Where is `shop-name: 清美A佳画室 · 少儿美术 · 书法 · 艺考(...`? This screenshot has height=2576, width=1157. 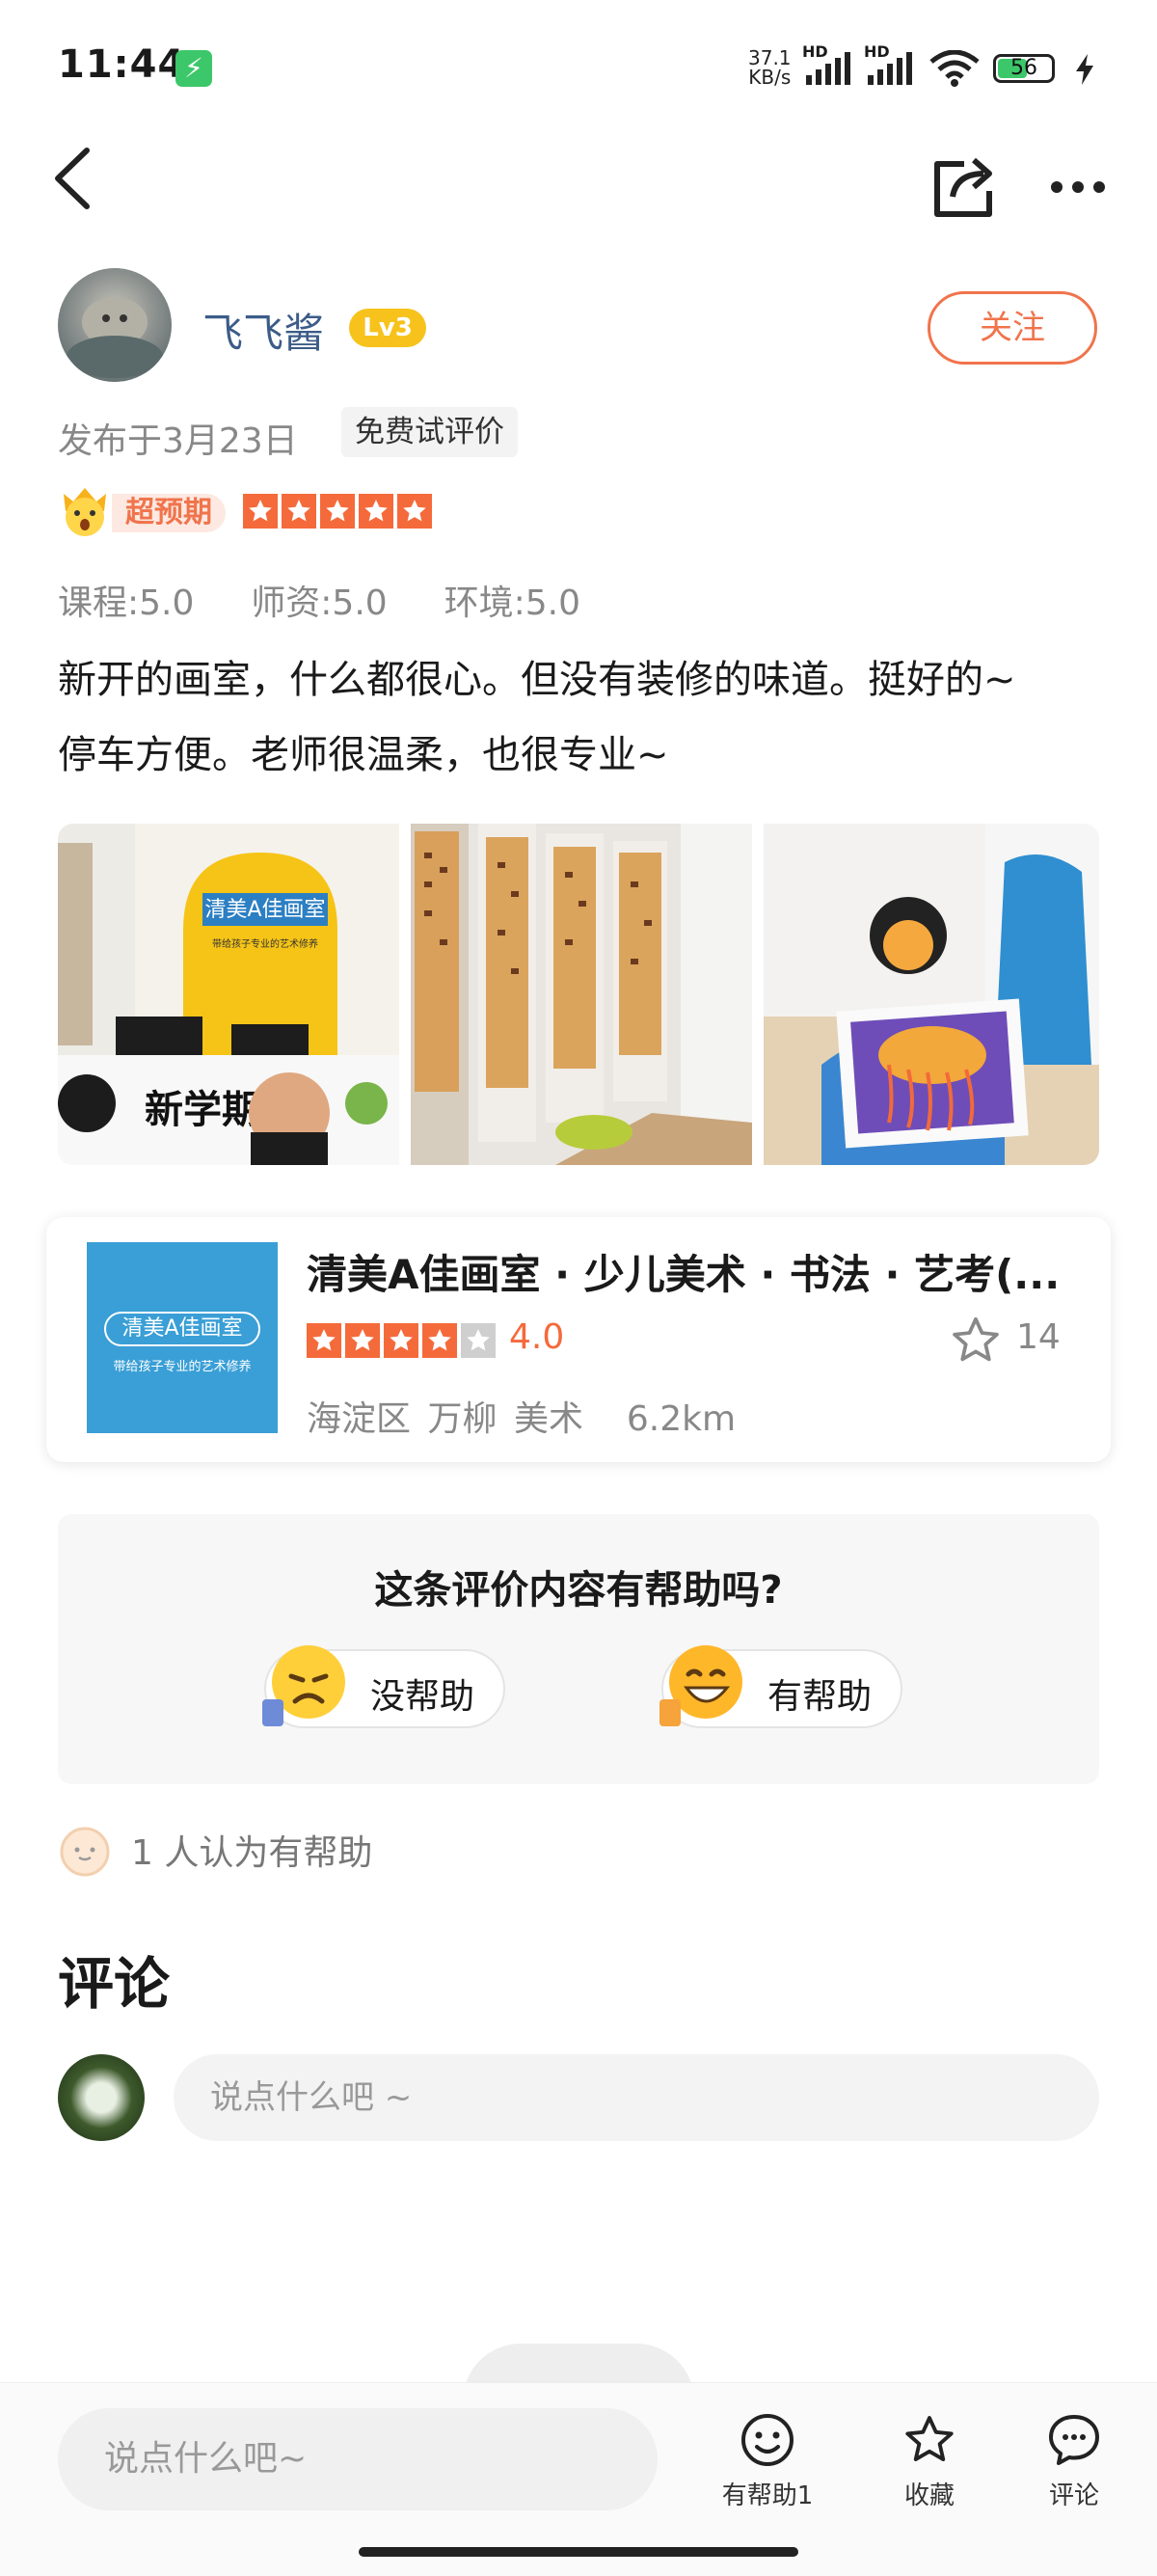 shop-name: 清美A佳画室 · 少儿美术 · 书法 · 艺考(... is located at coordinates (687, 1271).